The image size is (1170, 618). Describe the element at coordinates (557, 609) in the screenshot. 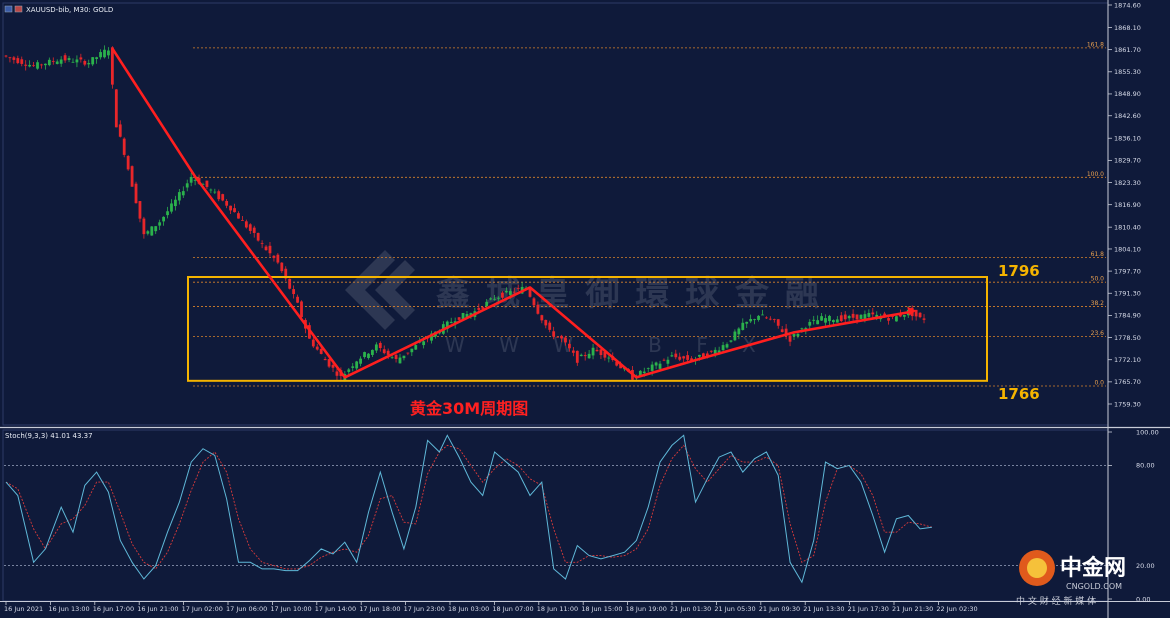

I see `time-tick-label: 18 Jun 11:00` at that location.